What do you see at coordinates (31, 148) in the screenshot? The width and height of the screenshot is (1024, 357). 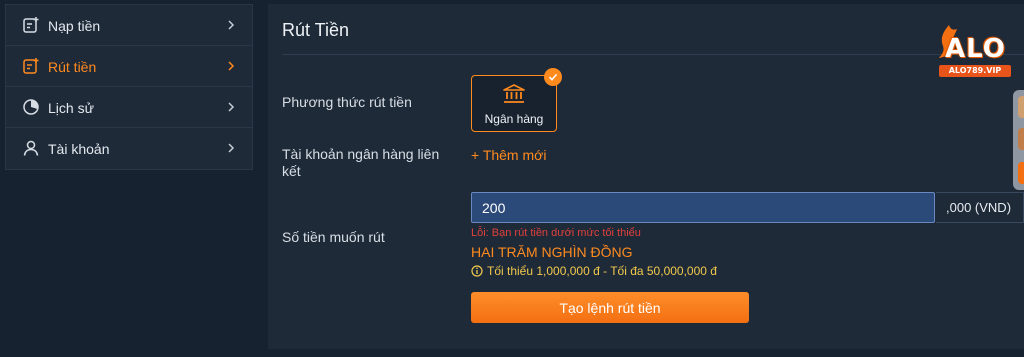 I see `user-icon` at bounding box center [31, 148].